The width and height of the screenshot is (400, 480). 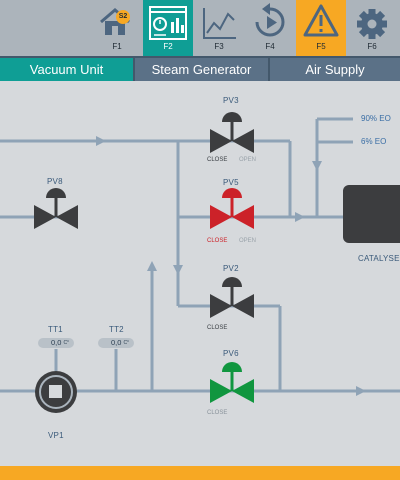 What do you see at coordinates (123, 16) in the screenshot?
I see `home-badge: S2` at bounding box center [123, 16].